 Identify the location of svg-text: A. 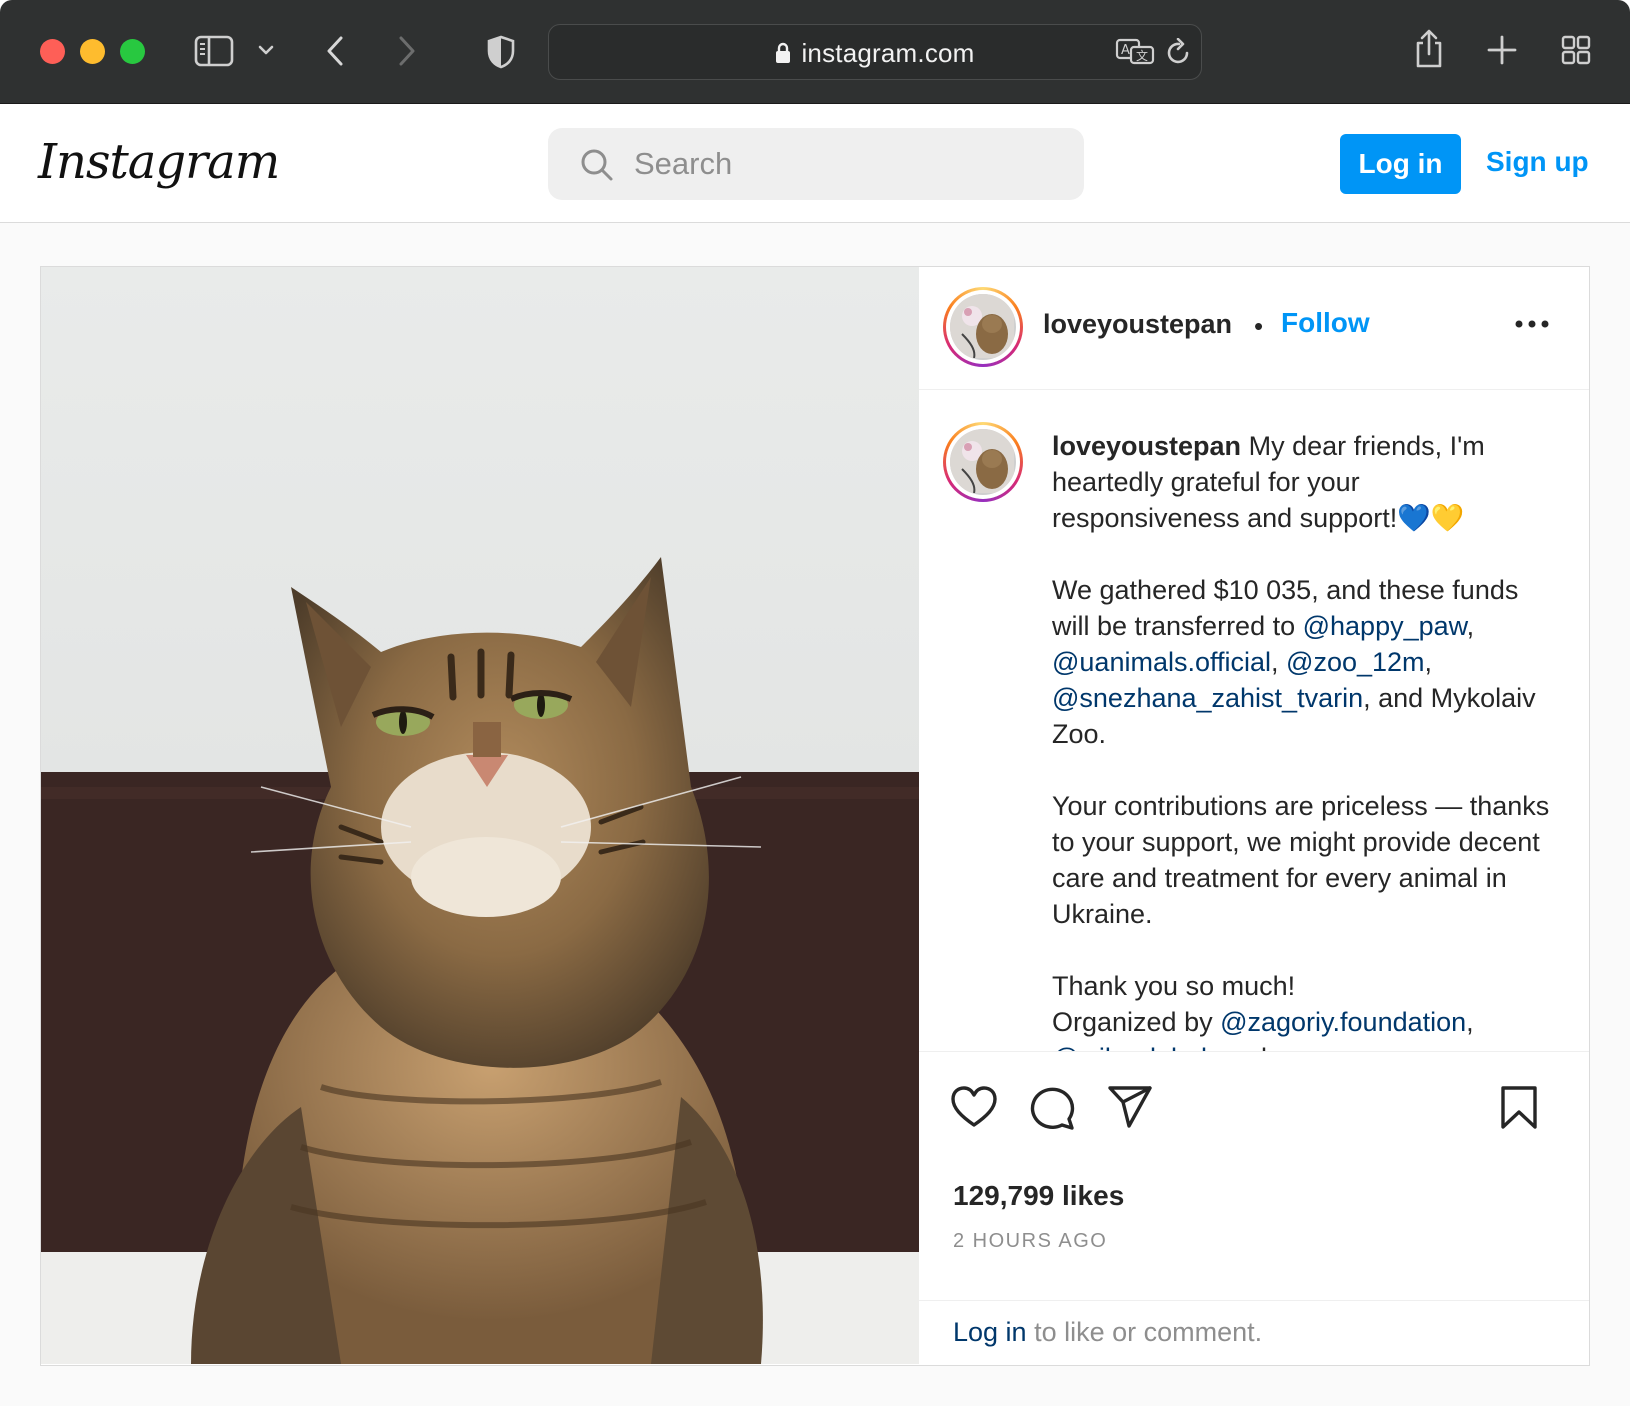
(1125, 50).